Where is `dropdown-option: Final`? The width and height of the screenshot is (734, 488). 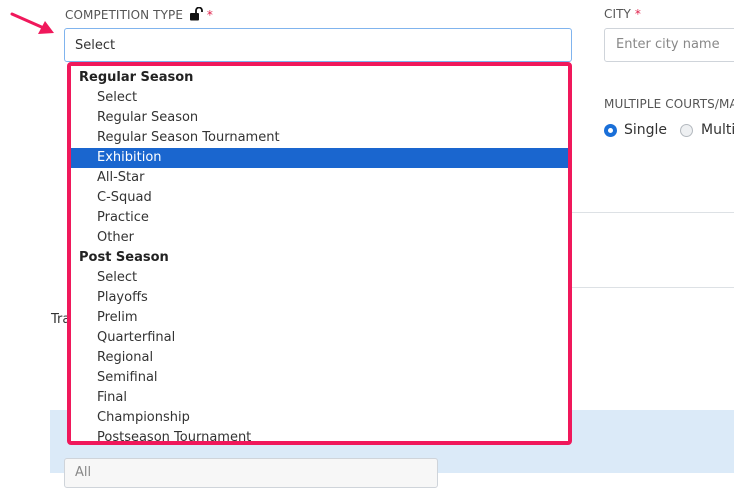
dropdown-option: Final is located at coordinates (319, 398).